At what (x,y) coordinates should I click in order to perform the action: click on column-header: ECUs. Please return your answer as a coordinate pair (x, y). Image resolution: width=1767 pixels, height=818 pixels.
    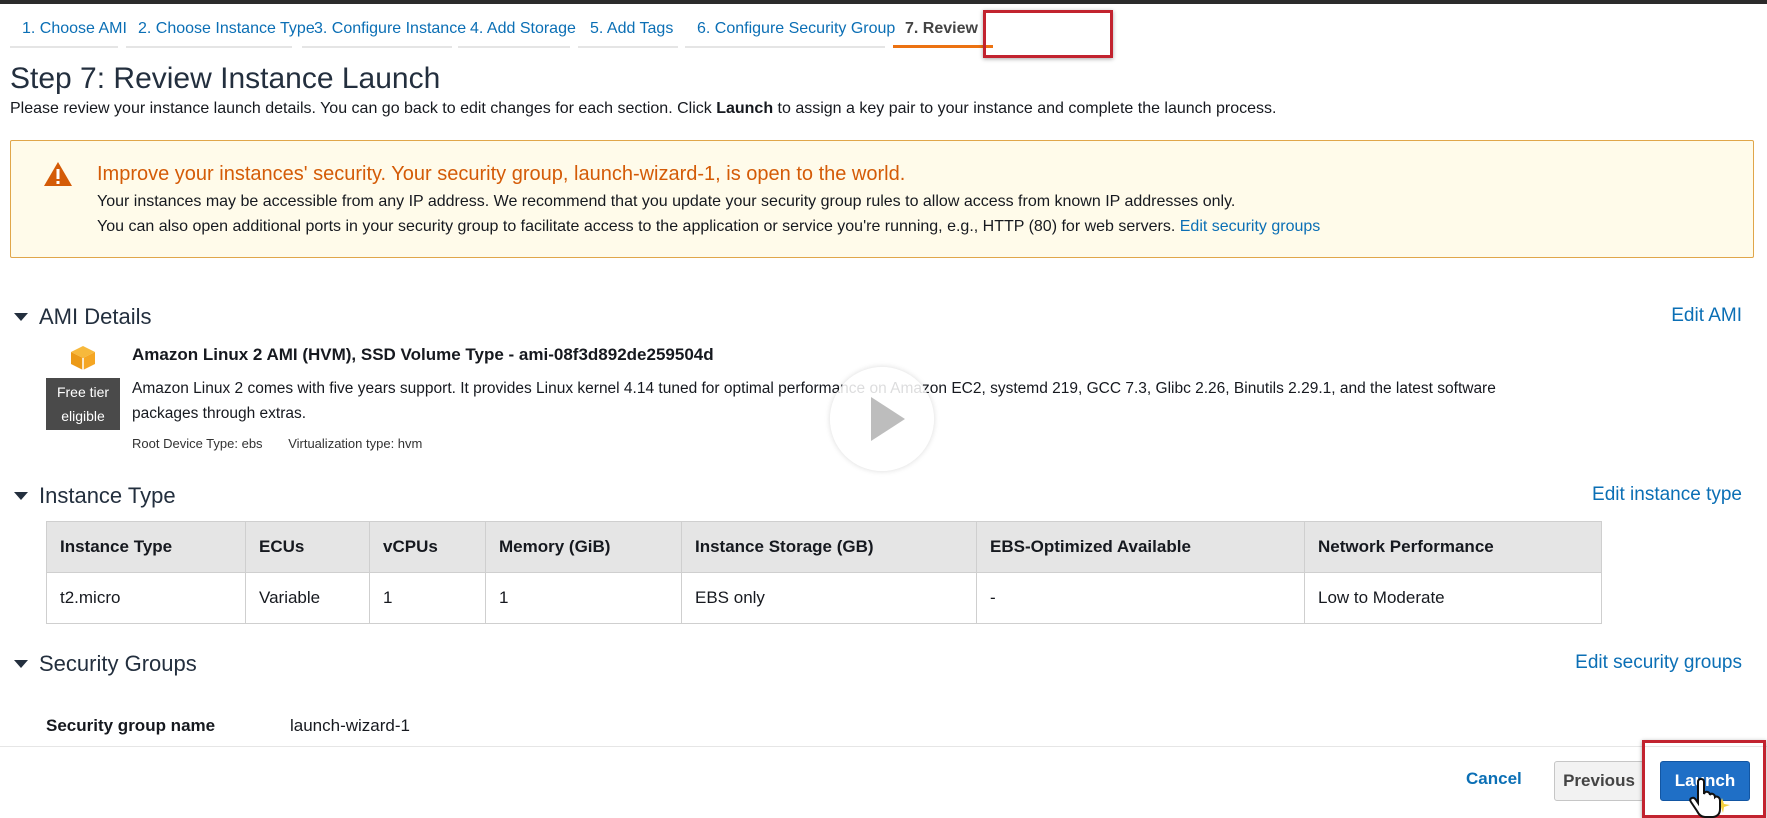
    Looking at the image, I should click on (307, 547).